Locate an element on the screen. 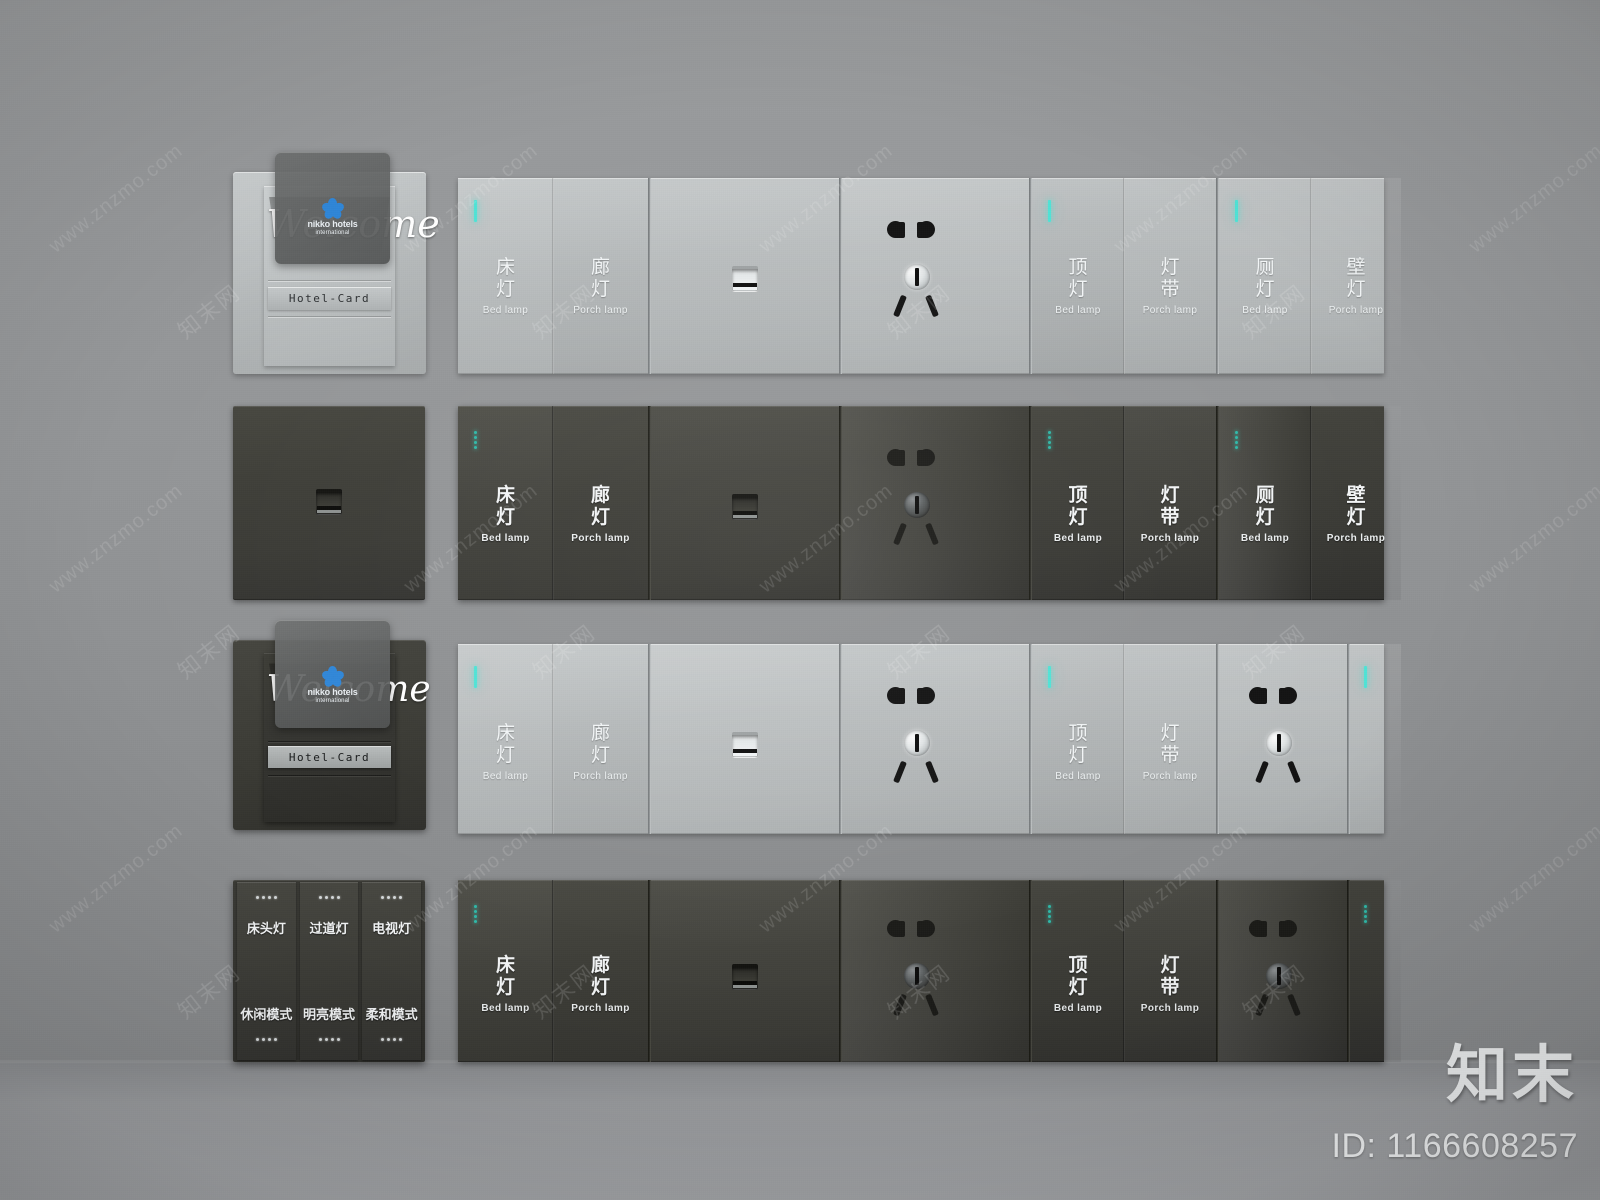  data-jack-dark-panel is located at coordinates (329, 503).